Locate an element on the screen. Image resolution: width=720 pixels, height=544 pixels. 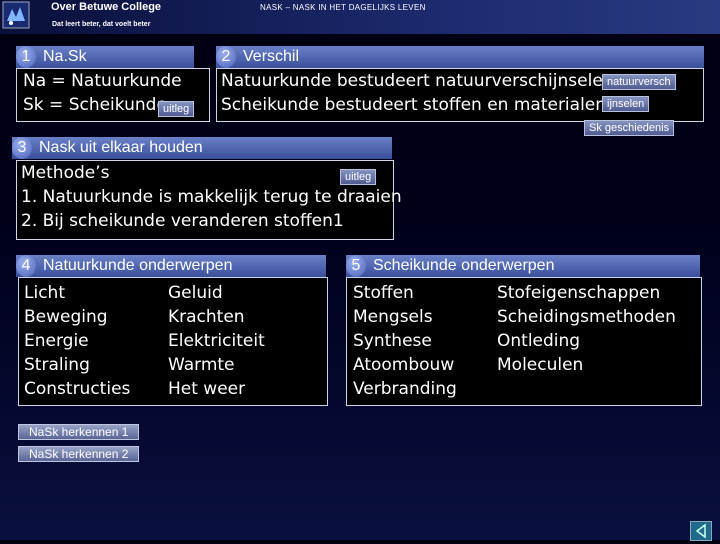
block4-topic: Straling is located at coordinates (57, 365).